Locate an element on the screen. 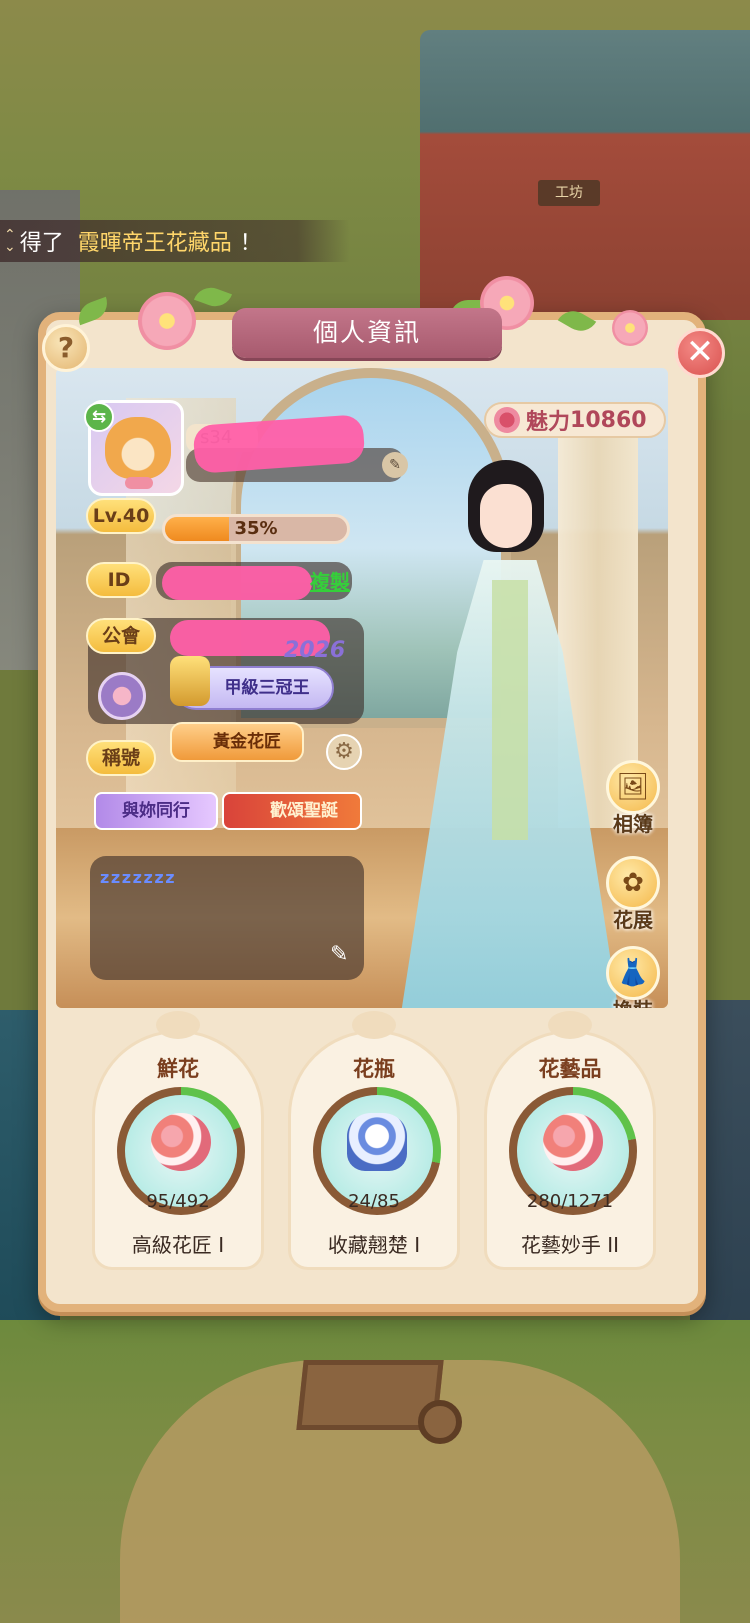 This screenshot has height=1623, width=750. collection-count: 280/1271 is located at coordinates (570, 1201).